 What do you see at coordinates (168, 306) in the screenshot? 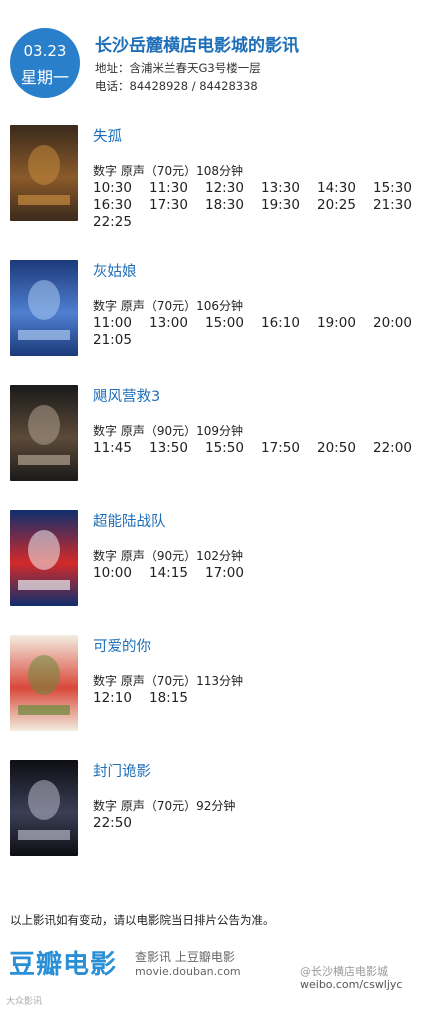
I see `movie-format-price-duration: 数字 原声（70元）106分钟` at bounding box center [168, 306].